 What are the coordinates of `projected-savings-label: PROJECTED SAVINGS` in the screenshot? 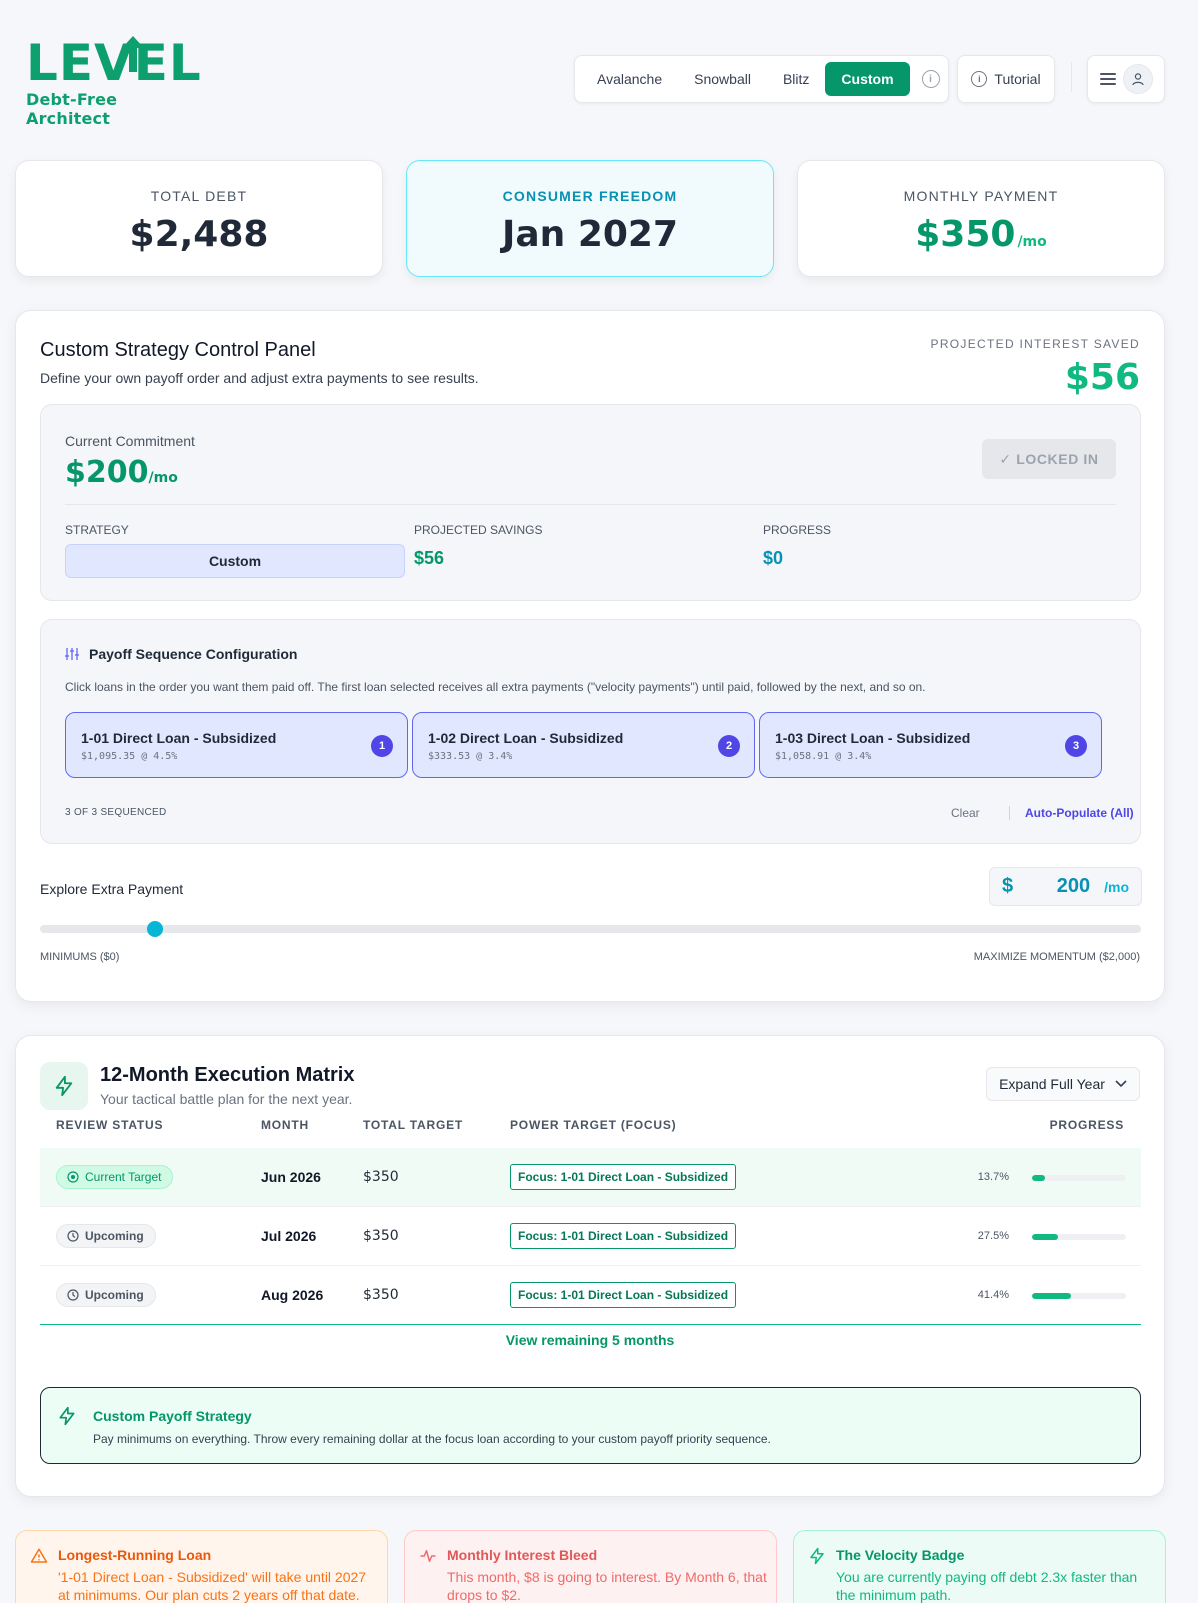 It's located at (478, 530).